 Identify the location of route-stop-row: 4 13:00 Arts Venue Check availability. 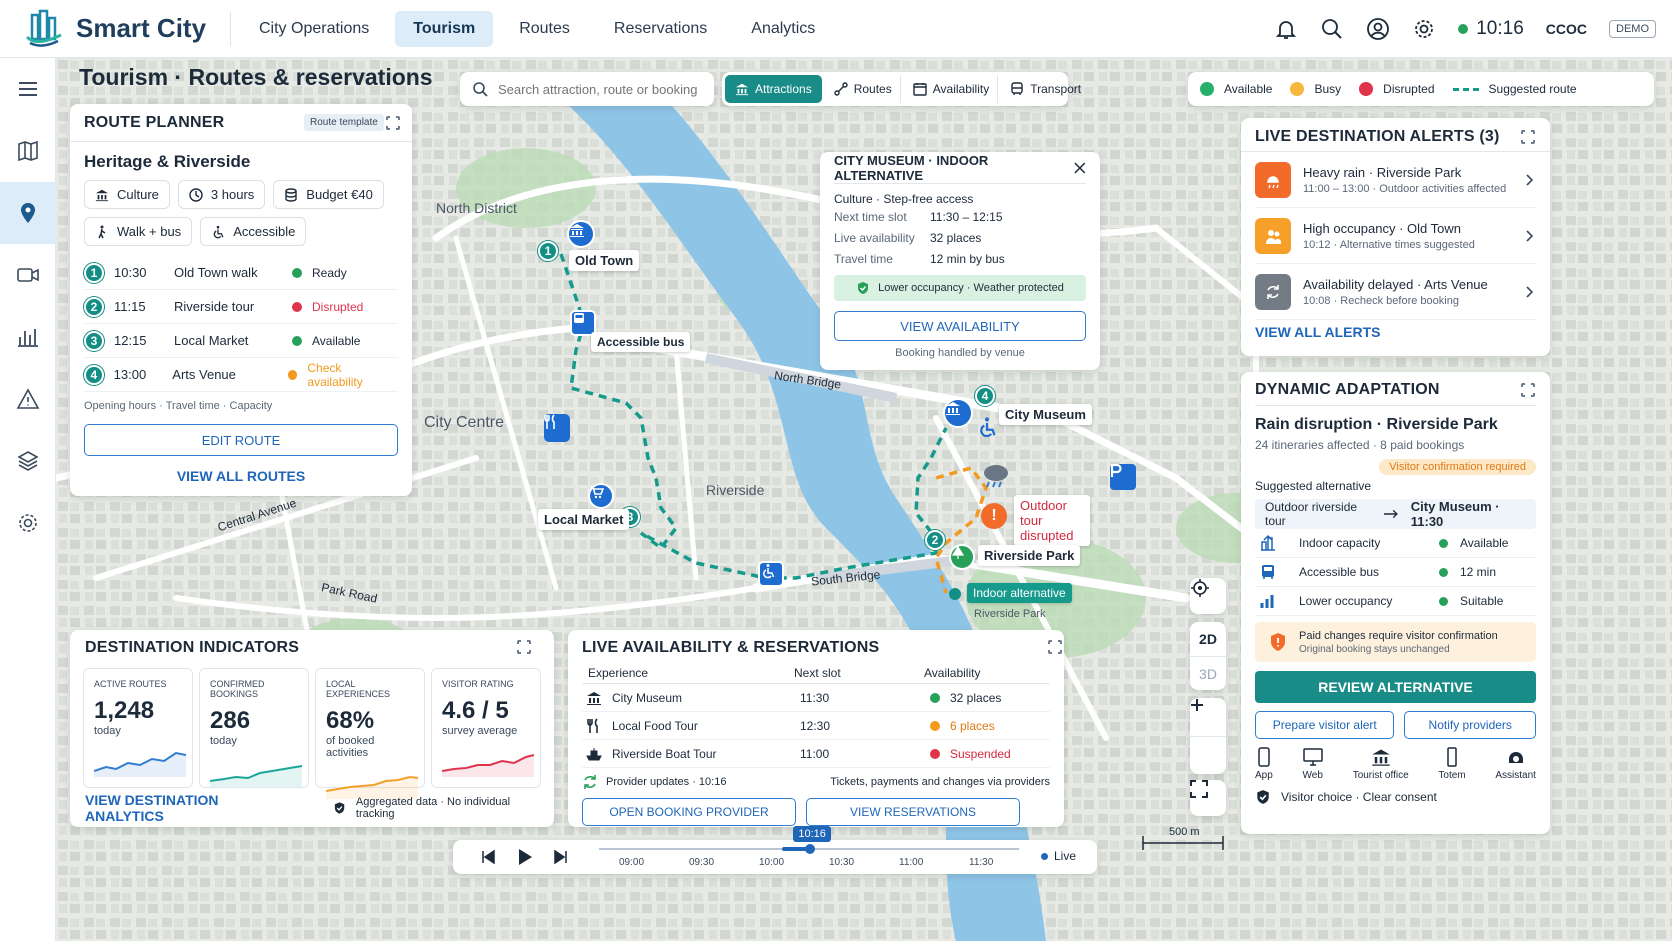
(241, 375).